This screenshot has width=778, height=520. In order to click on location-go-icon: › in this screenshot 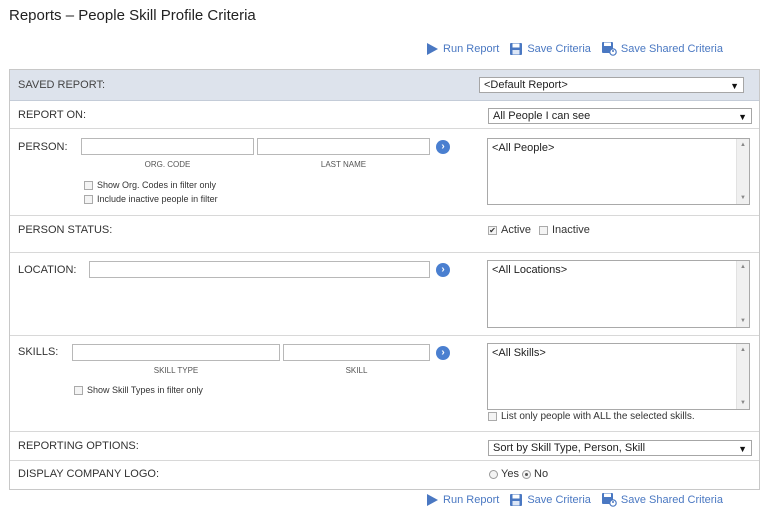, I will do `click(443, 270)`.